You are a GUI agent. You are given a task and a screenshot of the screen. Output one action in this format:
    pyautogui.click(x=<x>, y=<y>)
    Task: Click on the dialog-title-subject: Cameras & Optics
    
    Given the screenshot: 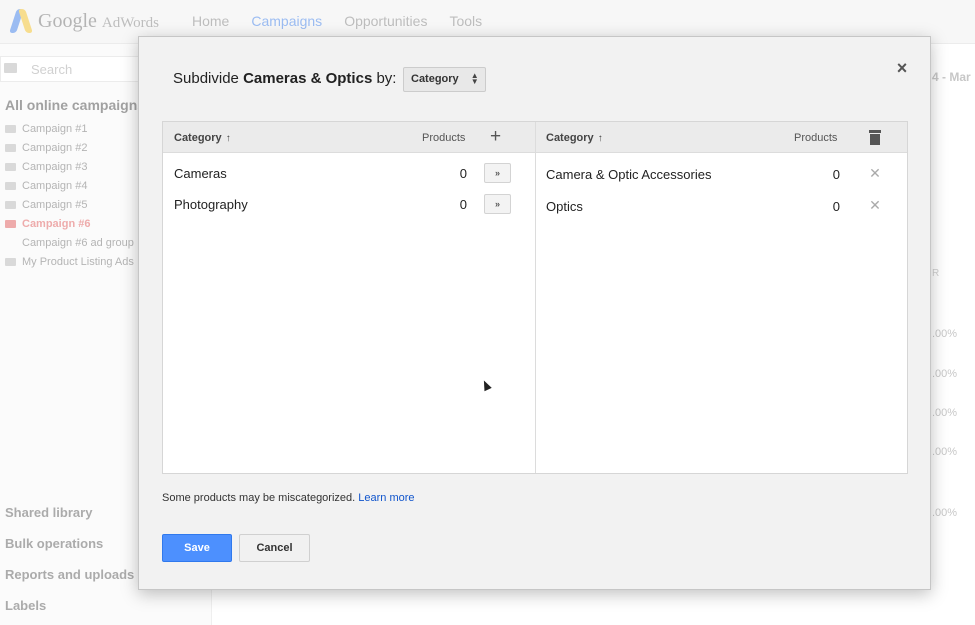 What is the action you would take?
    pyautogui.click(x=308, y=78)
    